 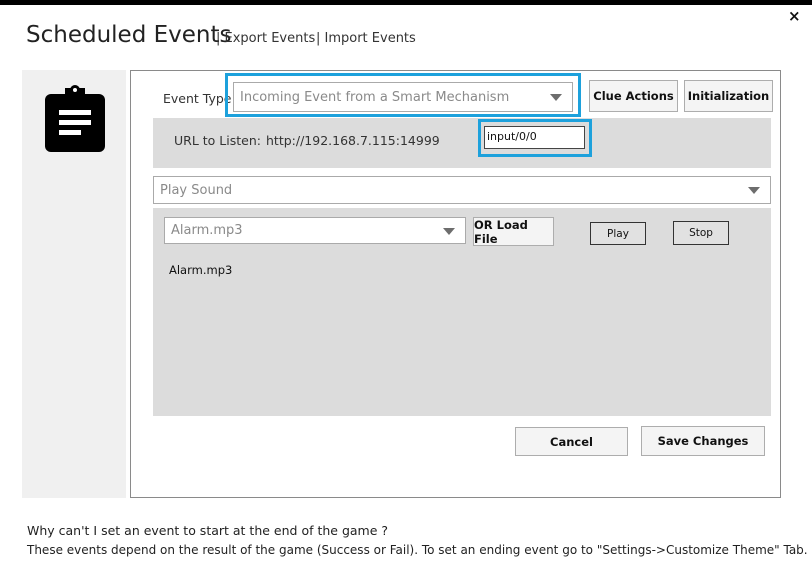 What do you see at coordinates (217, 140) in the screenshot?
I see `url-label: URL to Listen:` at bounding box center [217, 140].